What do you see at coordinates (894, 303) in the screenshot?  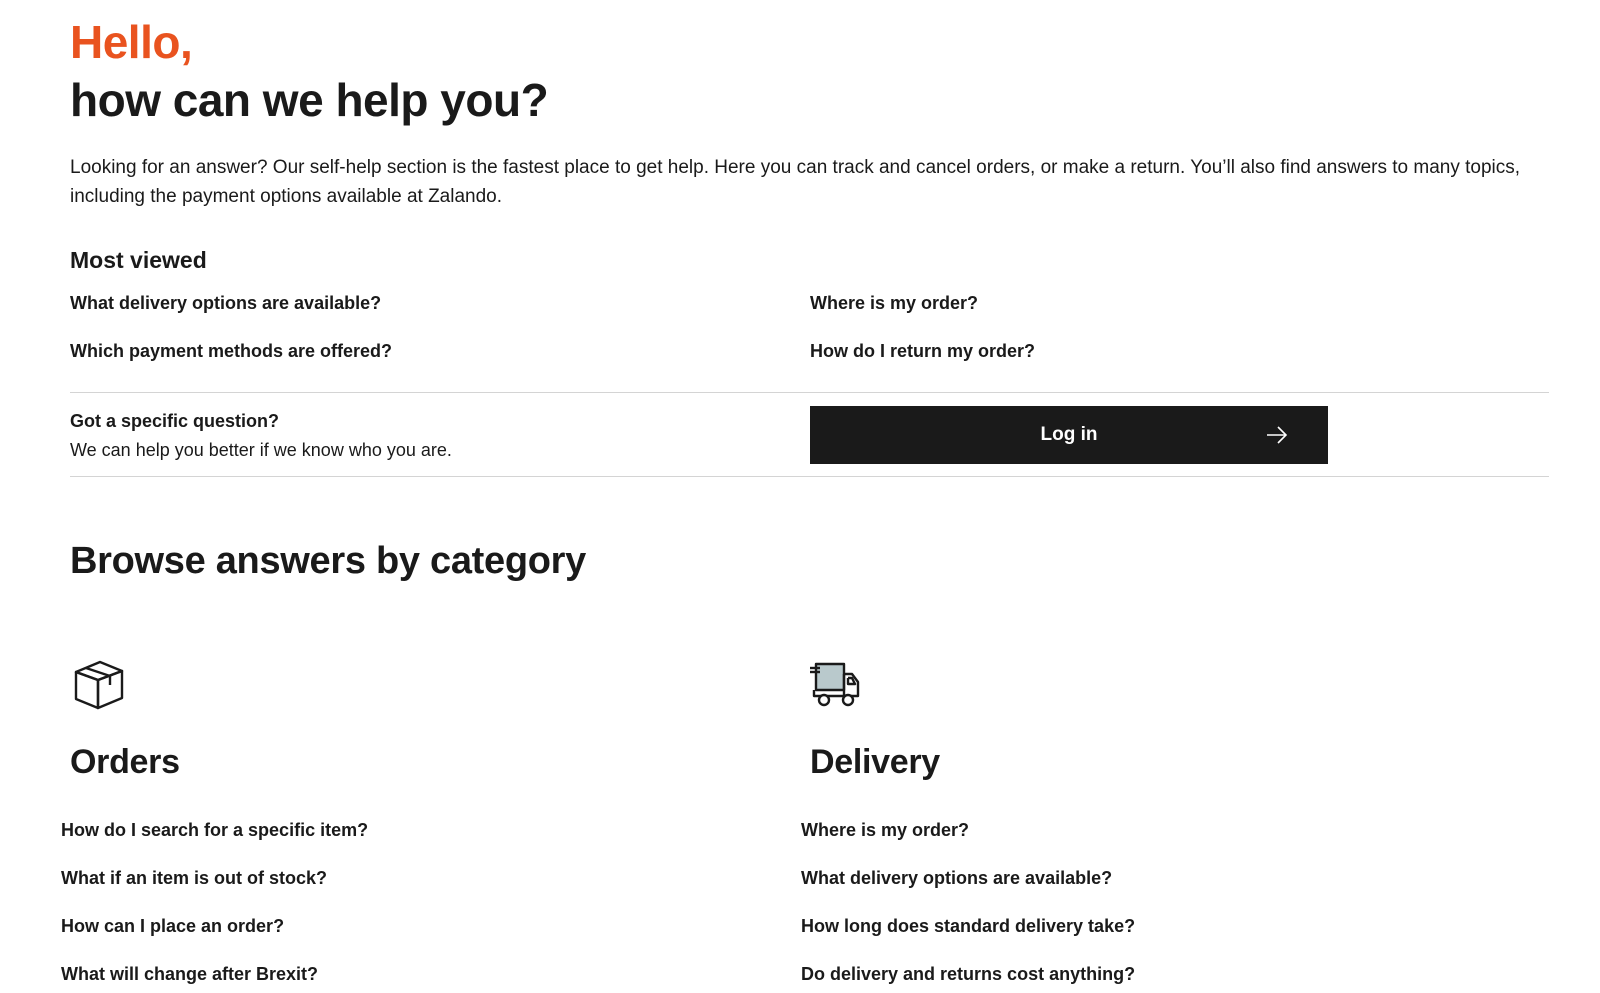 I see `most-viewed-link-where-order: Where is my order?` at bounding box center [894, 303].